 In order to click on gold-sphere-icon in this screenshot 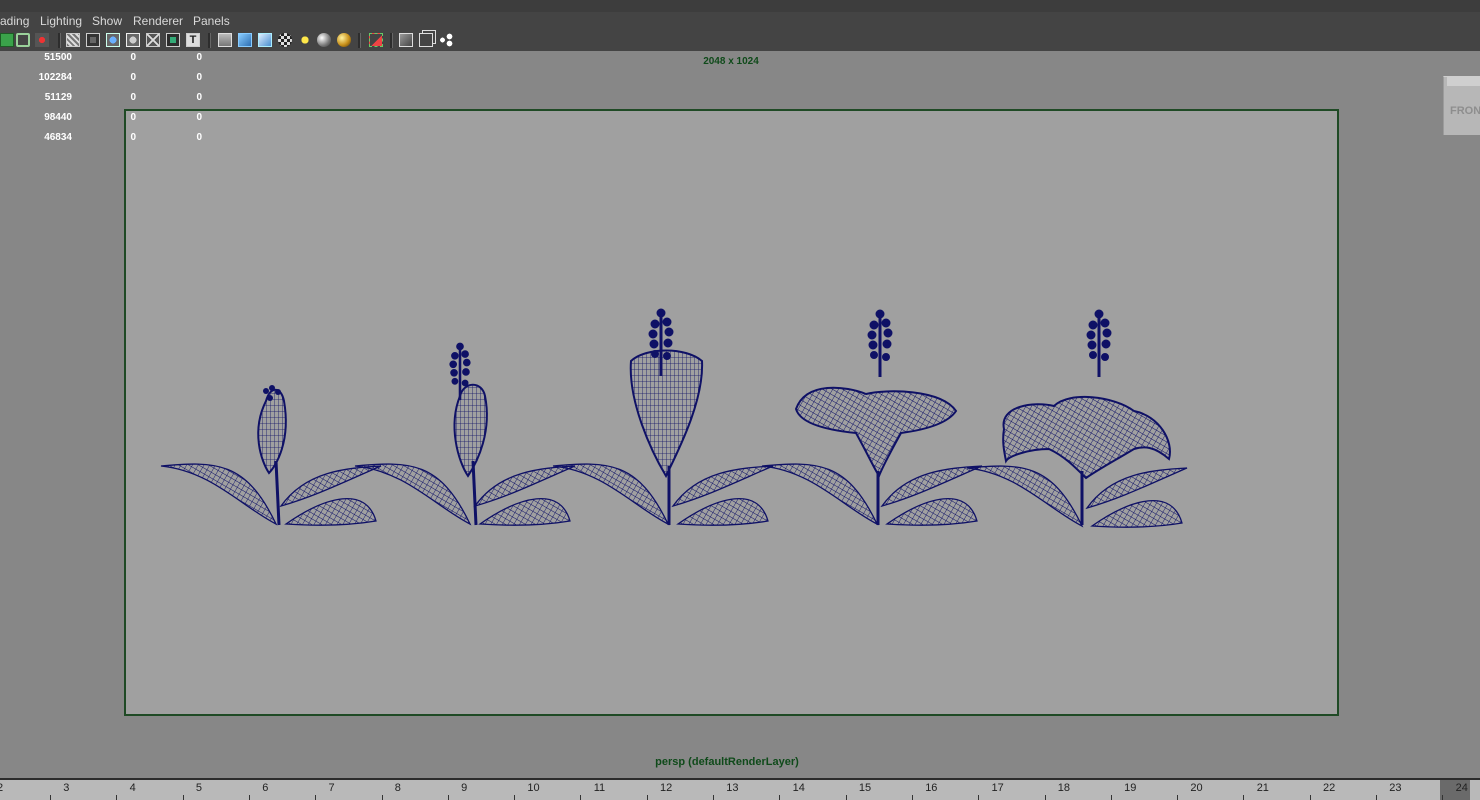, I will do `click(344, 40)`.